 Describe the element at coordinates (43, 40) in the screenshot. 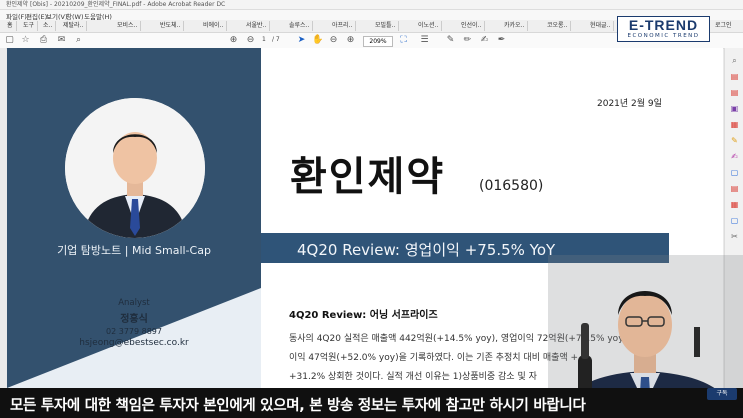

I see `print-icon: ⎙` at that location.